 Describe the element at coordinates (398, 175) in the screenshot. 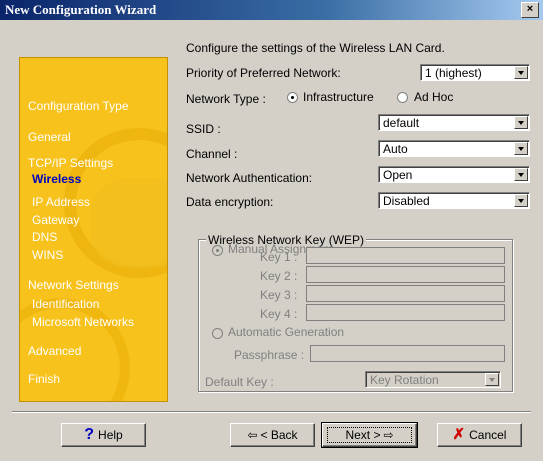

I see `auth-value: Open` at that location.